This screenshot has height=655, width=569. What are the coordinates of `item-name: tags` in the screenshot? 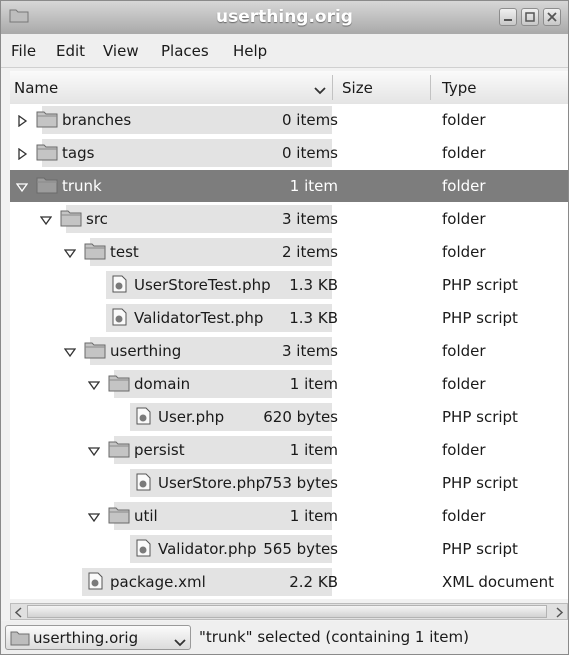 It's located at (78, 153).